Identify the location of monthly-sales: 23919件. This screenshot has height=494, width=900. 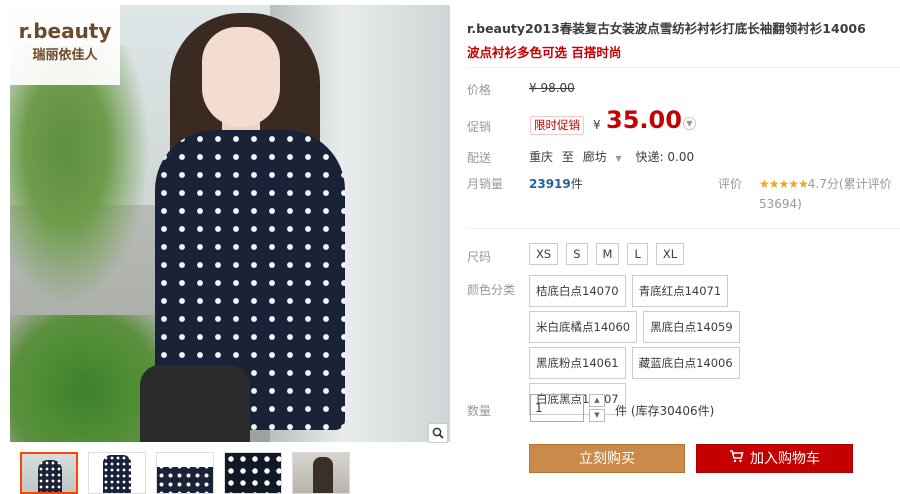
(556, 183).